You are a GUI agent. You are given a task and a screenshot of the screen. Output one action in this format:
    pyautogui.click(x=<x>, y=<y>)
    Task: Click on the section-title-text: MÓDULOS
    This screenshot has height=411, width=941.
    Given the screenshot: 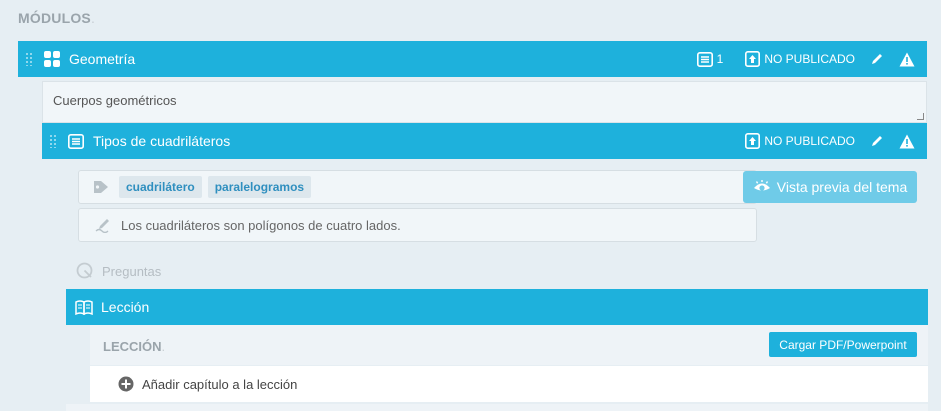 What is the action you would take?
    pyautogui.click(x=54, y=18)
    